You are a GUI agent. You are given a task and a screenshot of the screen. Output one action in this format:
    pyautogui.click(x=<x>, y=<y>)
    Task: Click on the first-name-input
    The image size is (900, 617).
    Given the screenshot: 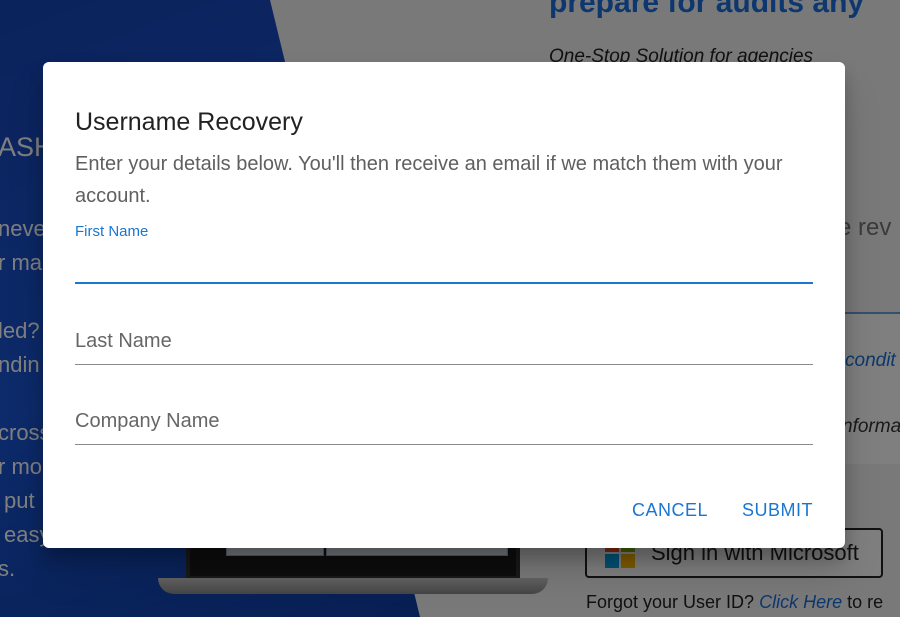 What is the action you would take?
    pyautogui.click(x=444, y=265)
    